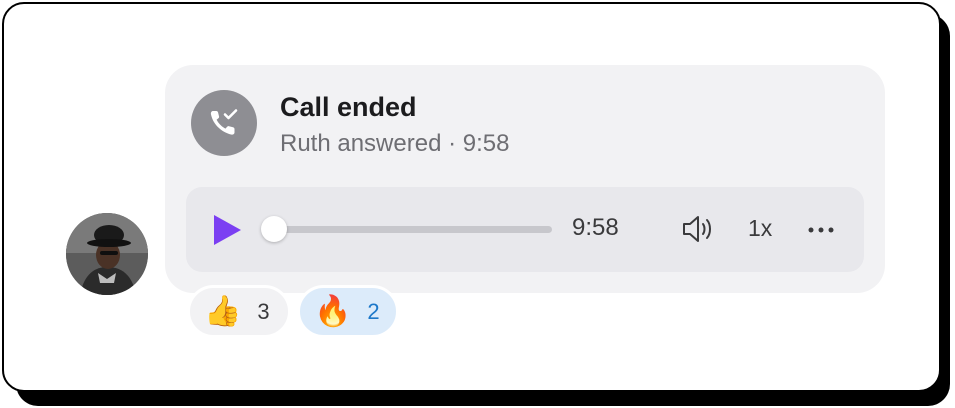  I want to click on avatar-photo, so click(107, 254).